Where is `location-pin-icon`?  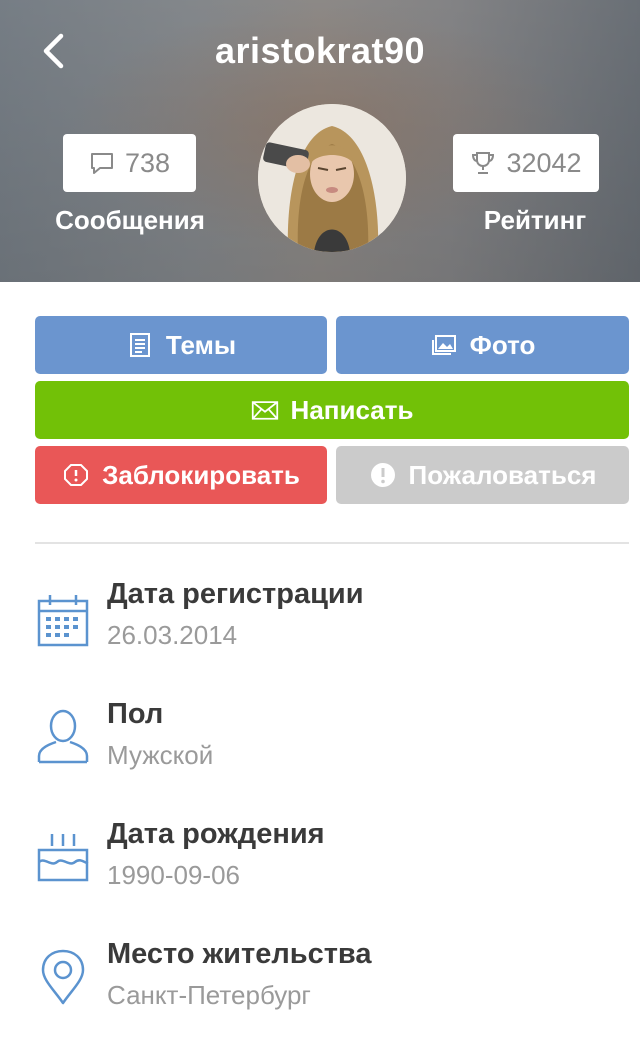 location-pin-icon is located at coordinates (63, 977).